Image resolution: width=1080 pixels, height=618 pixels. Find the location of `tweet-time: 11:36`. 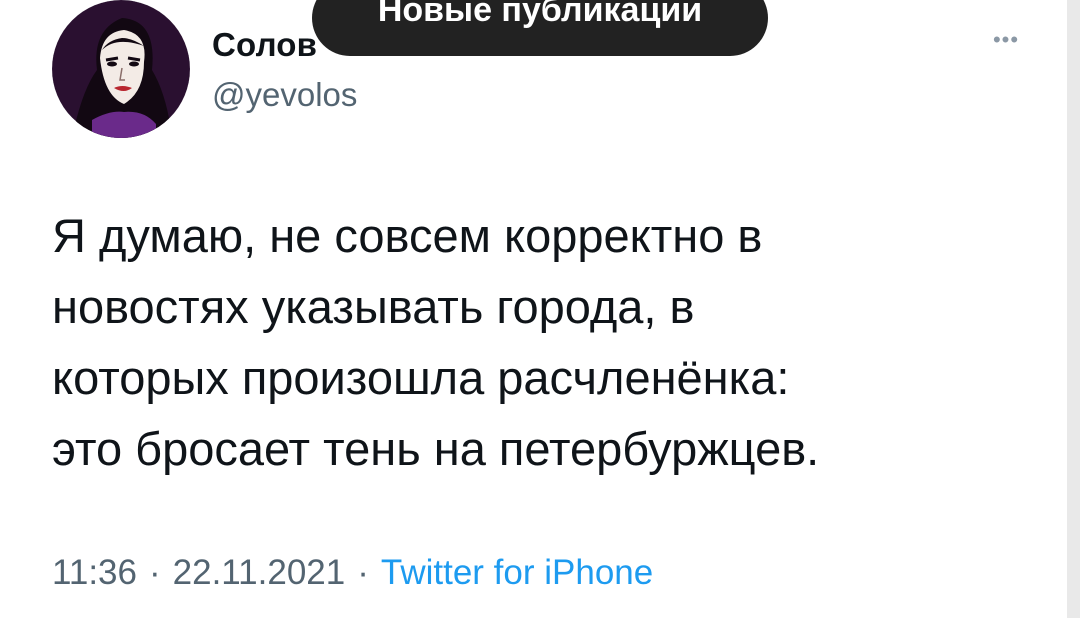

tweet-time: 11:36 is located at coordinates (94, 572).